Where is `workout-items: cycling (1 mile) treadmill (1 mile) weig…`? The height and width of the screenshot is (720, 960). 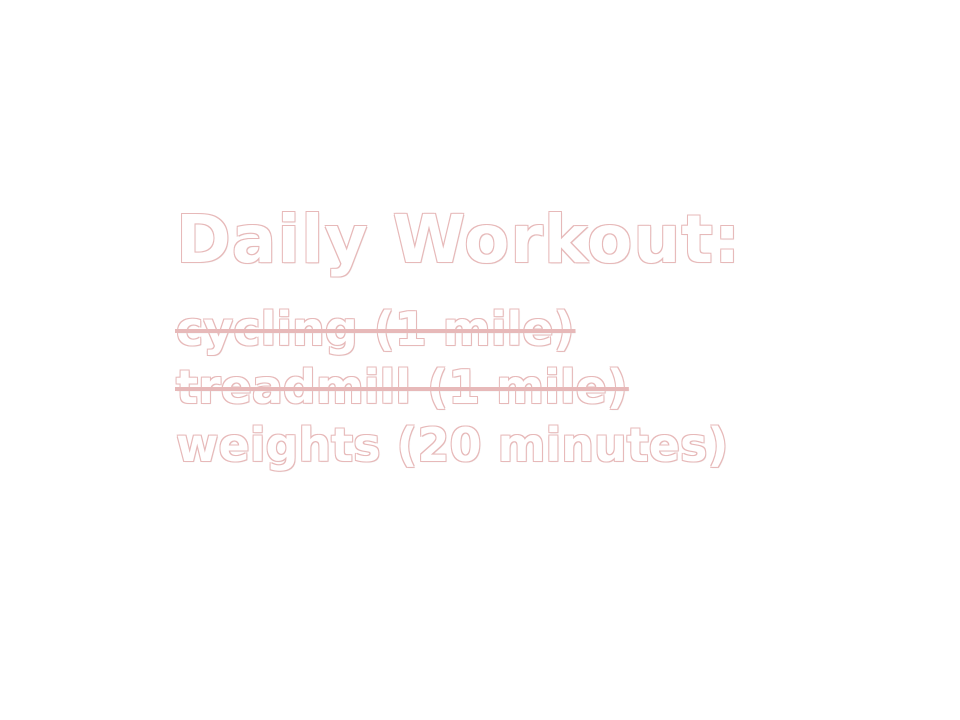 workout-items: cycling (1 mile) treadmill (1 mile) weig… is located at coordinates (452, 387).